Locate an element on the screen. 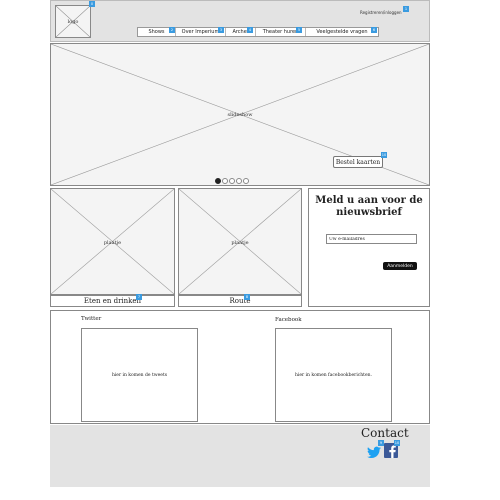 The height and width of the screenshot is (500, 500). facebook-badge: 10 is located at coordinates (397, 443).